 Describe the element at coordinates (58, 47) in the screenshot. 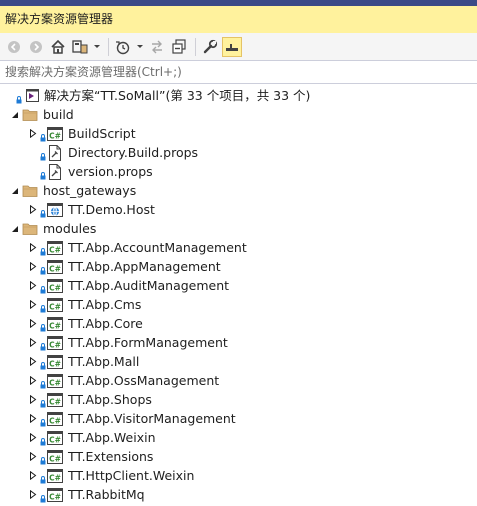

I see `home-icon` at that location.